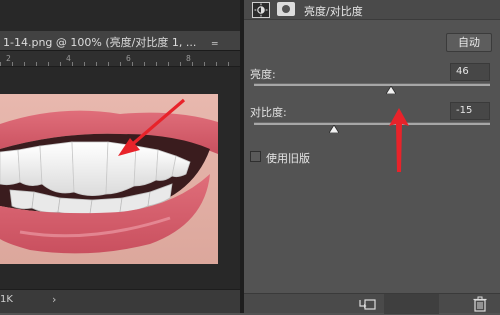 The height and width of the screenshot is (315, 500). What do you see at coordinates (469, 42) in the screenshot?
I see `auto-button: 自动` at bounding box center [469, 42].